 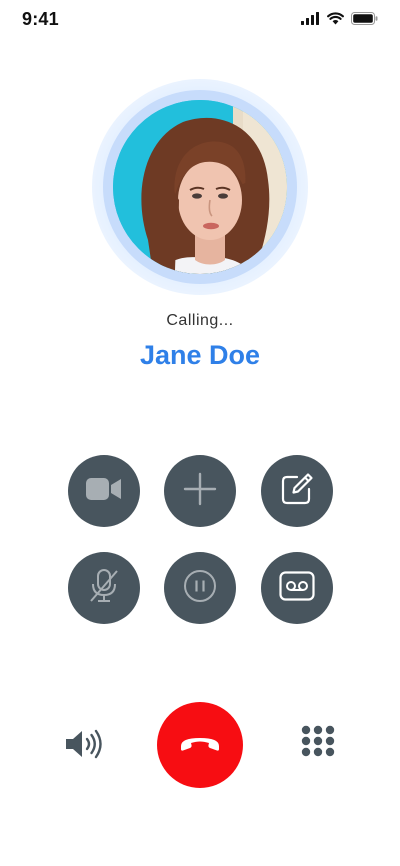 I want to click on add-call-icon, so click(x=200, y=491).